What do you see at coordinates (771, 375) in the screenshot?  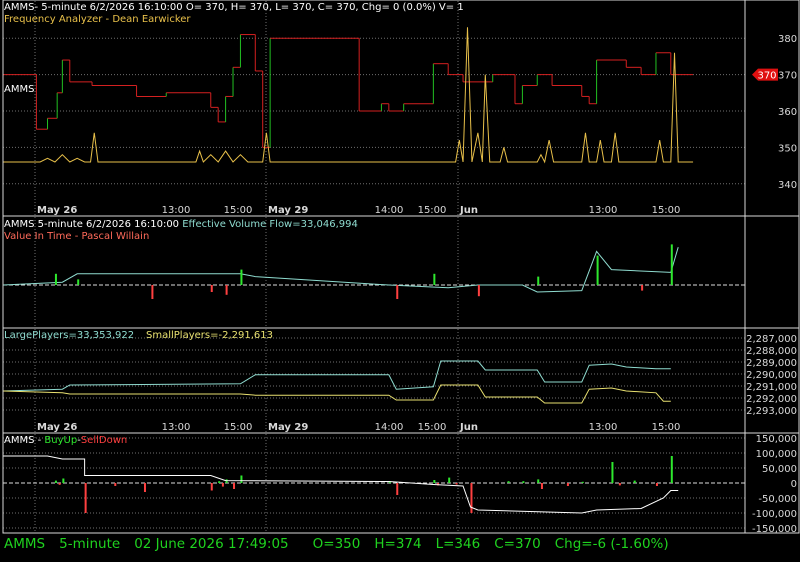 I see `players-y-tick: 2,290,000` at bounding box center [771, 375].